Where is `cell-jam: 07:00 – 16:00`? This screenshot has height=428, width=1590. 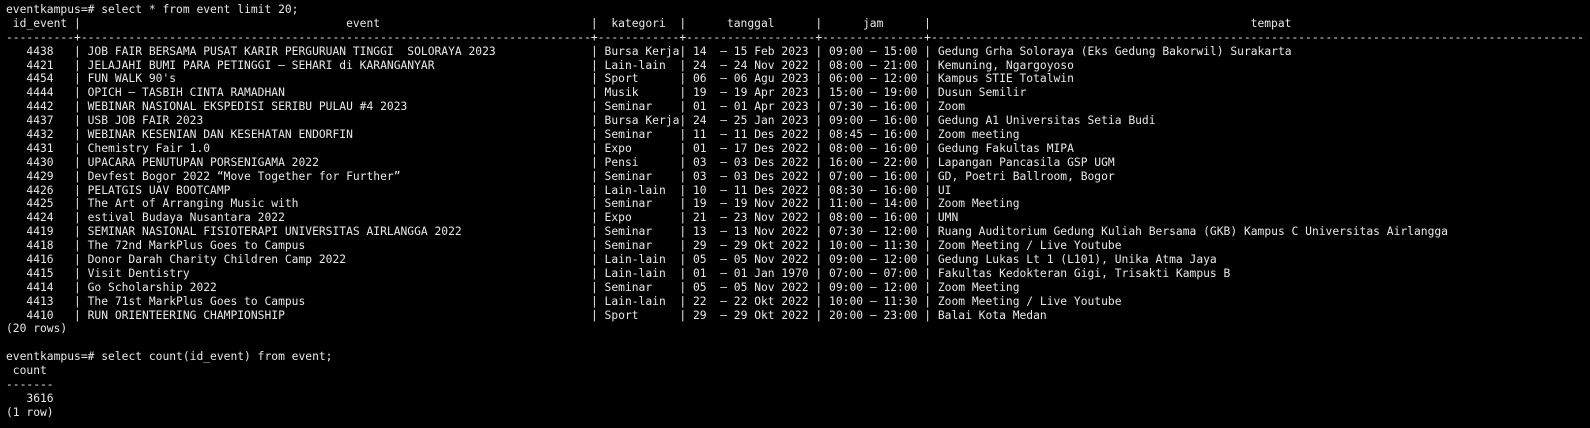 cell-jam: 07:00 – 16:00 is located at coordinates (873, 176).